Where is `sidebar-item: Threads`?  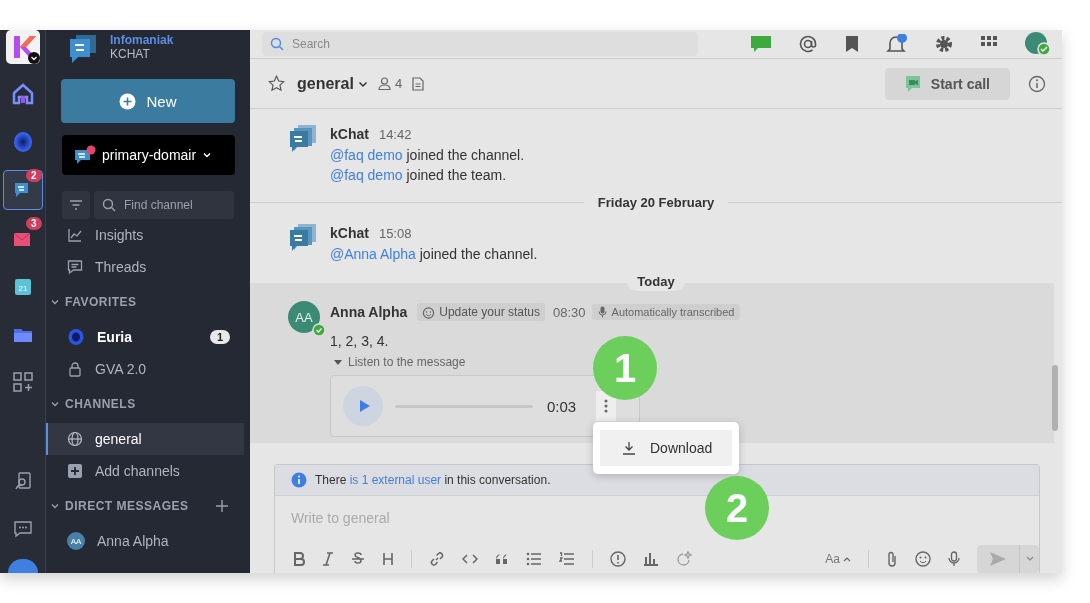 sidebar-item: Threads is located at coordinates (145, 267).